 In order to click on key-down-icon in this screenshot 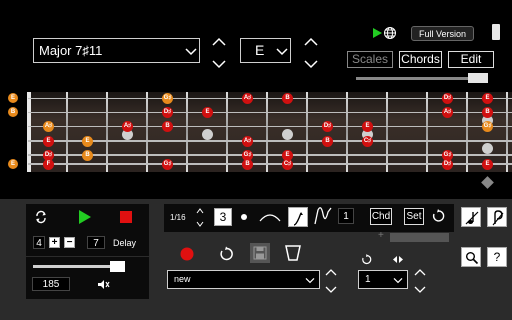, I will do `click(311, 64)`.